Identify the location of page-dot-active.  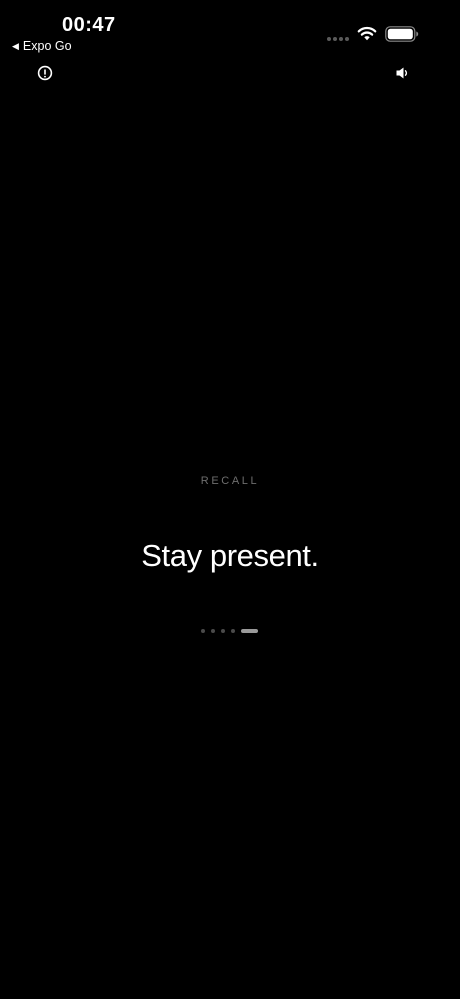
(249, 631).